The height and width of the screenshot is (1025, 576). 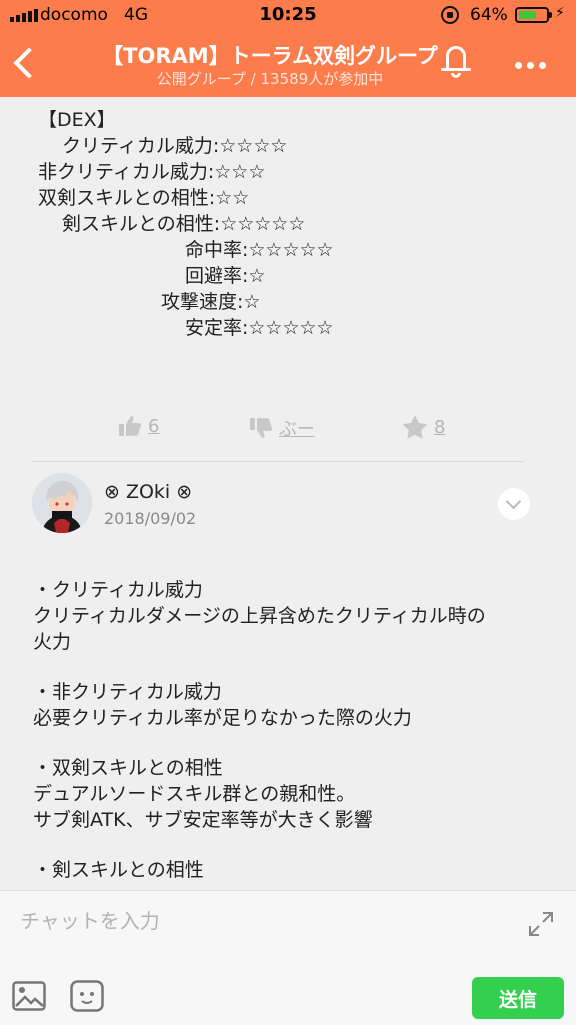 What do you see at coordinates (440, 427) in the screenshot?
I see `favorite-count: 8` at bounding box center [440, 427].